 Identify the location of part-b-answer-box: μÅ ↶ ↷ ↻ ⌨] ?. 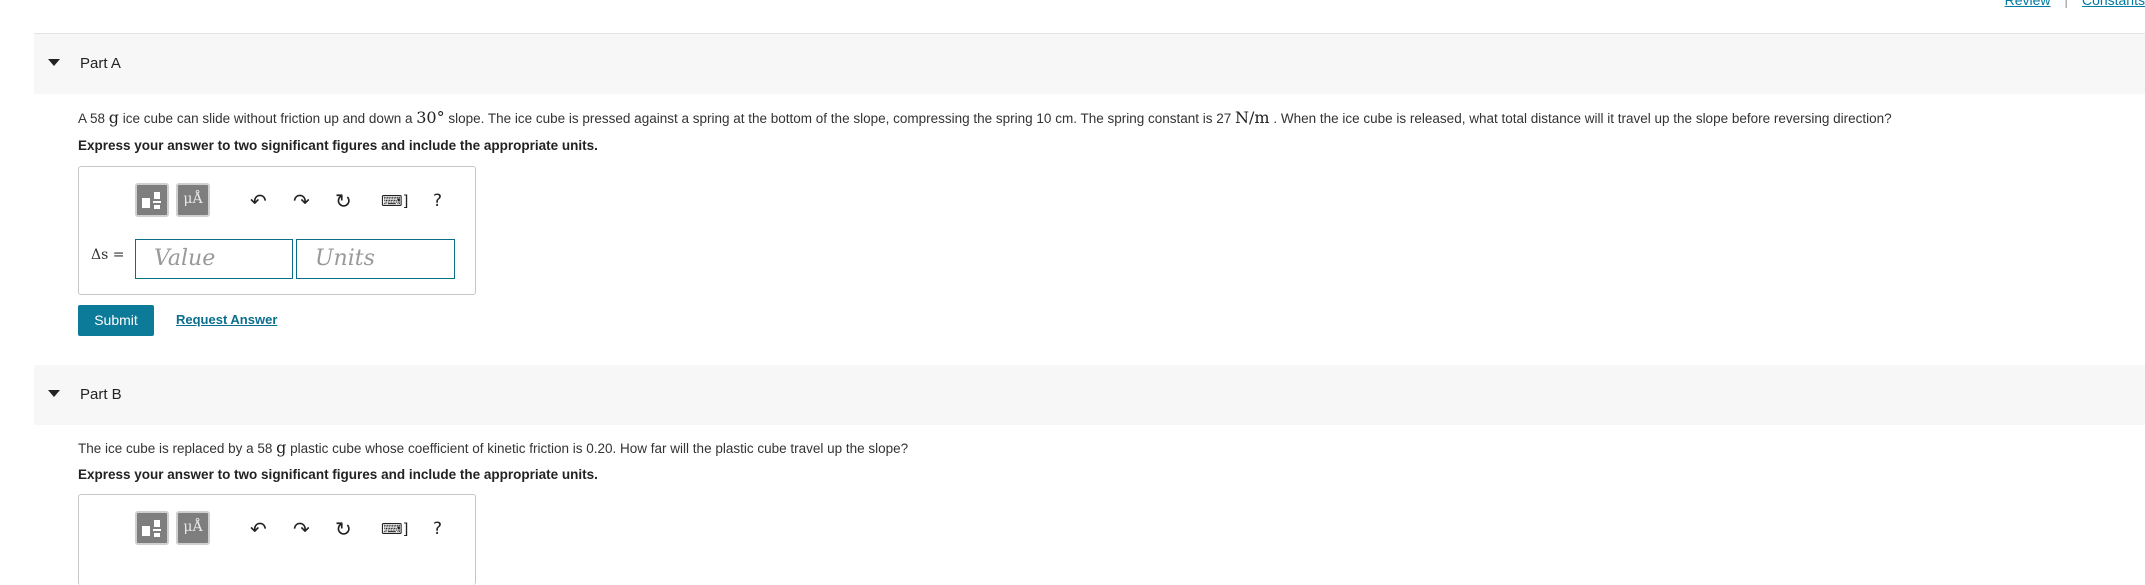
(277, 539).